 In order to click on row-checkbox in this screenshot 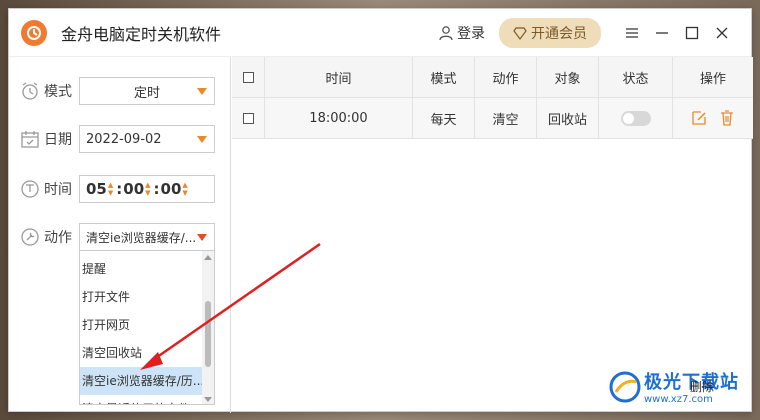, I will do `click(248, 118)`.